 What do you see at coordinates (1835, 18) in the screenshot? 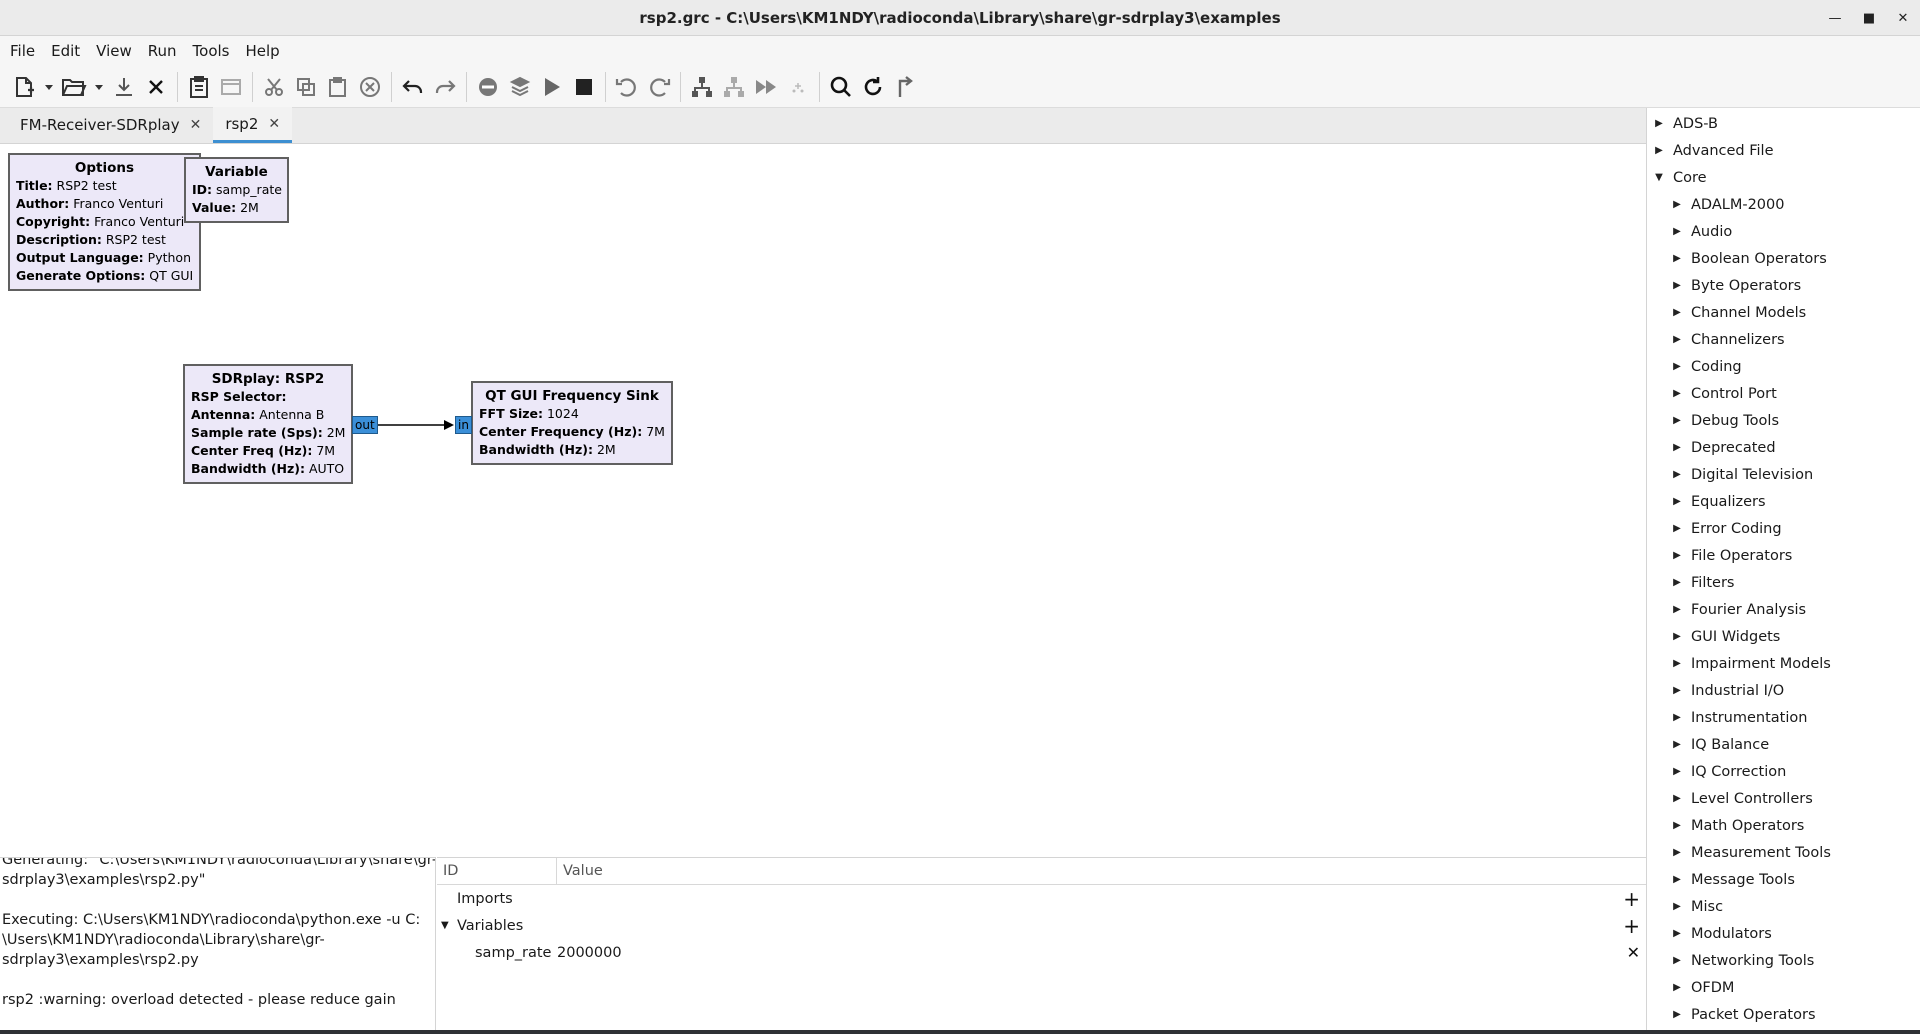
I see `minimize-icon: —` at bounding box center [1835, 18].